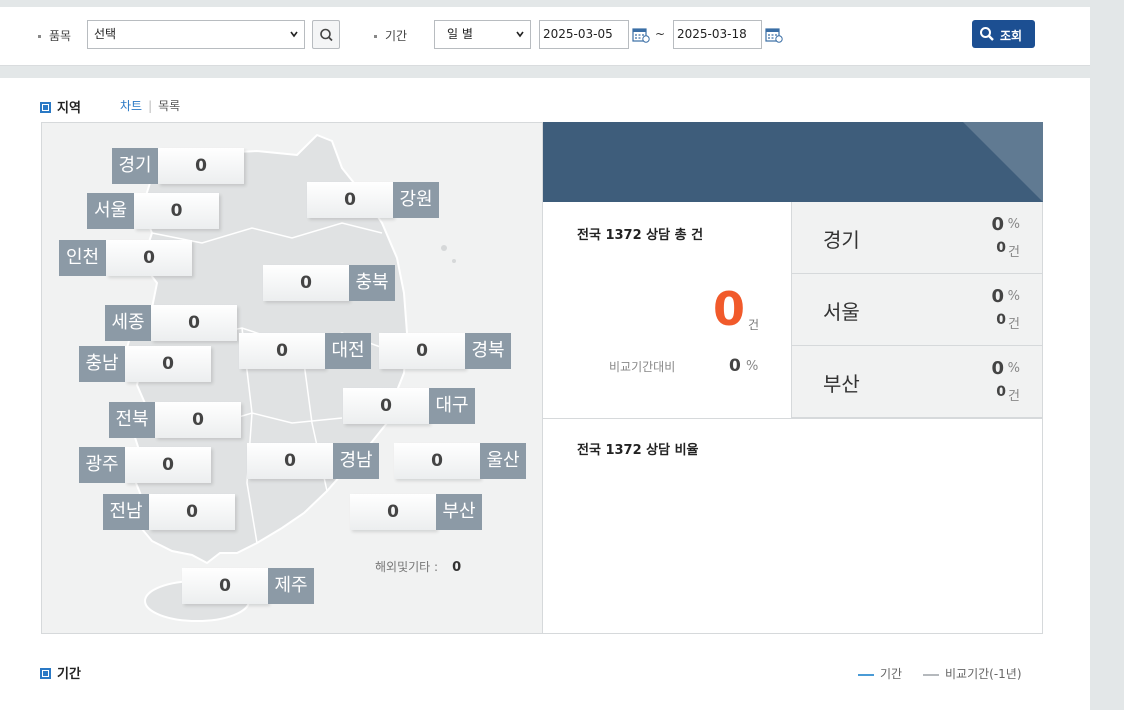 The image size is (1124, 710). Describe the element at coordinates (196, 34) in the screenshot. I see `item-select: 선택` at that location.